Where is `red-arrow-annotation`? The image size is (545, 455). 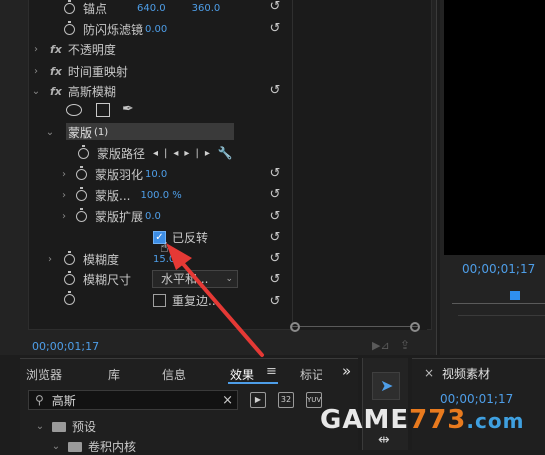 red-arrow-annotation is located at coordinates (215, 300).